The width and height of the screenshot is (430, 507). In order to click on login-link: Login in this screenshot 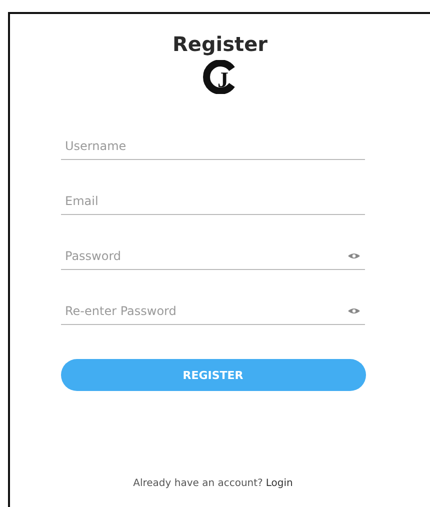, I will do `click(279, 483)`.